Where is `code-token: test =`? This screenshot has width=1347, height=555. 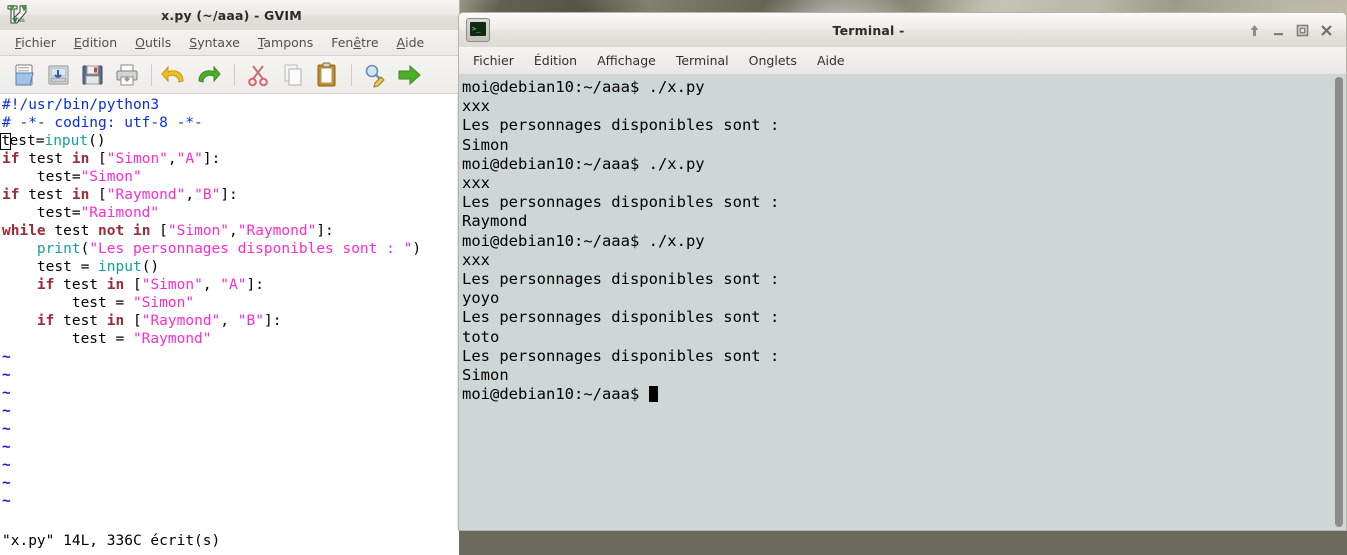 code-token: test = is located at coordinates (67, 339).